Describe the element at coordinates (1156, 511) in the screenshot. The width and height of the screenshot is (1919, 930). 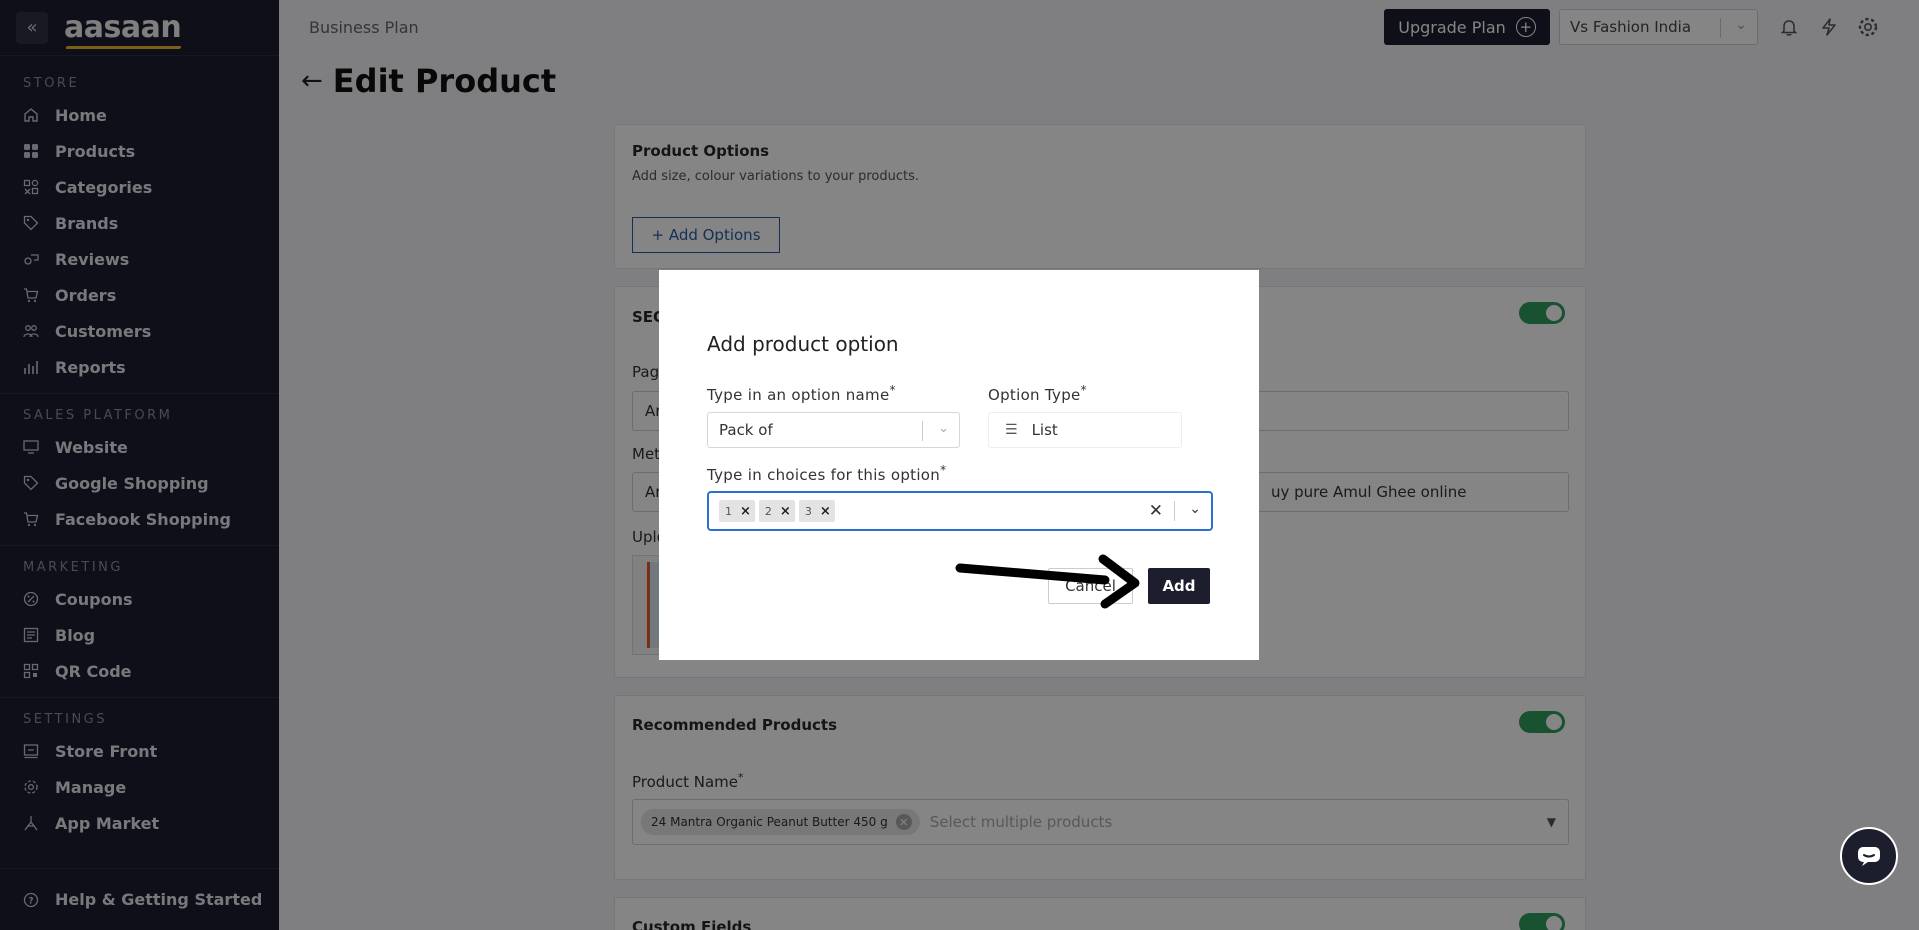
I see `clear-all-icon: ✕` at that location.